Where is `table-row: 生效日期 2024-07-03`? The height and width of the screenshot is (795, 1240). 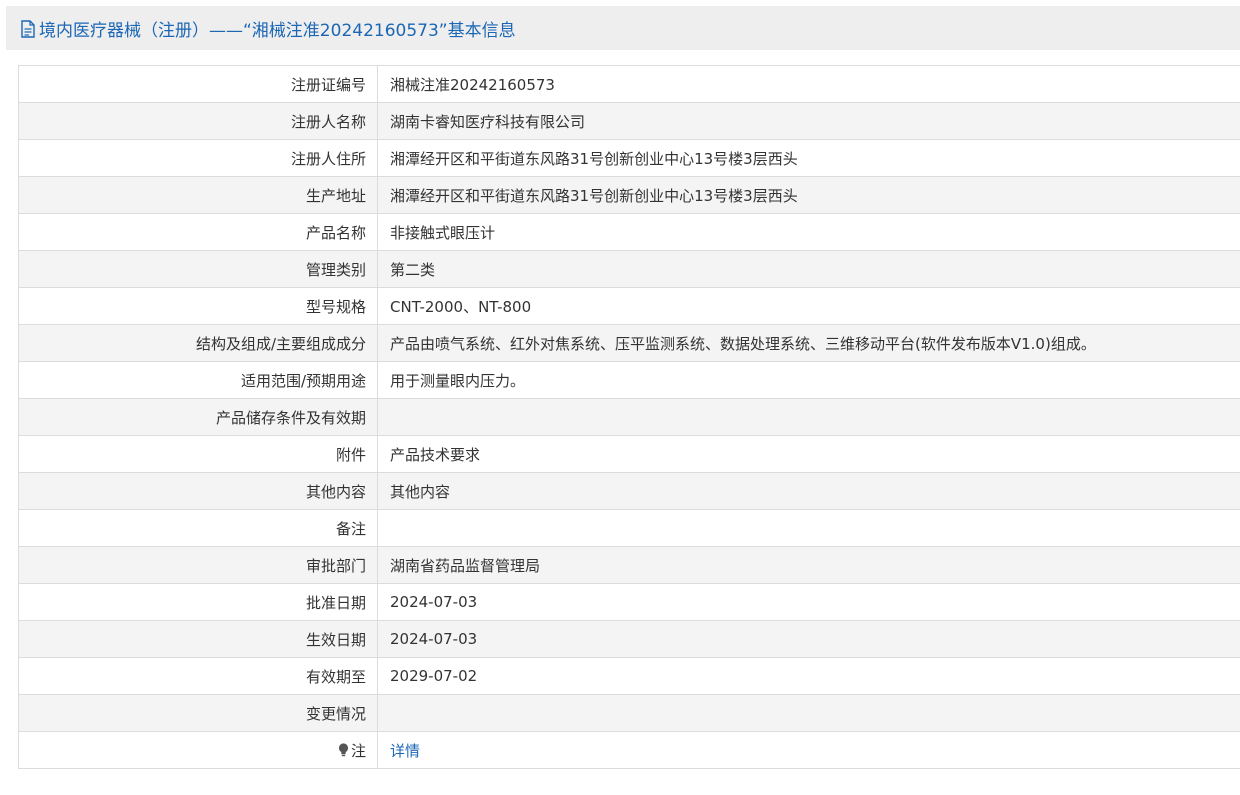
table-row: 生效日期 2024-07-03 is located at coordinates (629, 639).